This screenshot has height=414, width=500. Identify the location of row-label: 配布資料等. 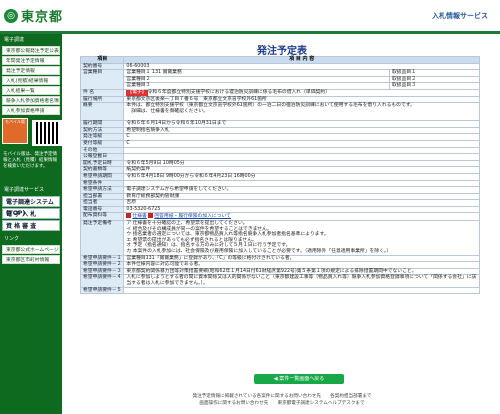
(102, 217).